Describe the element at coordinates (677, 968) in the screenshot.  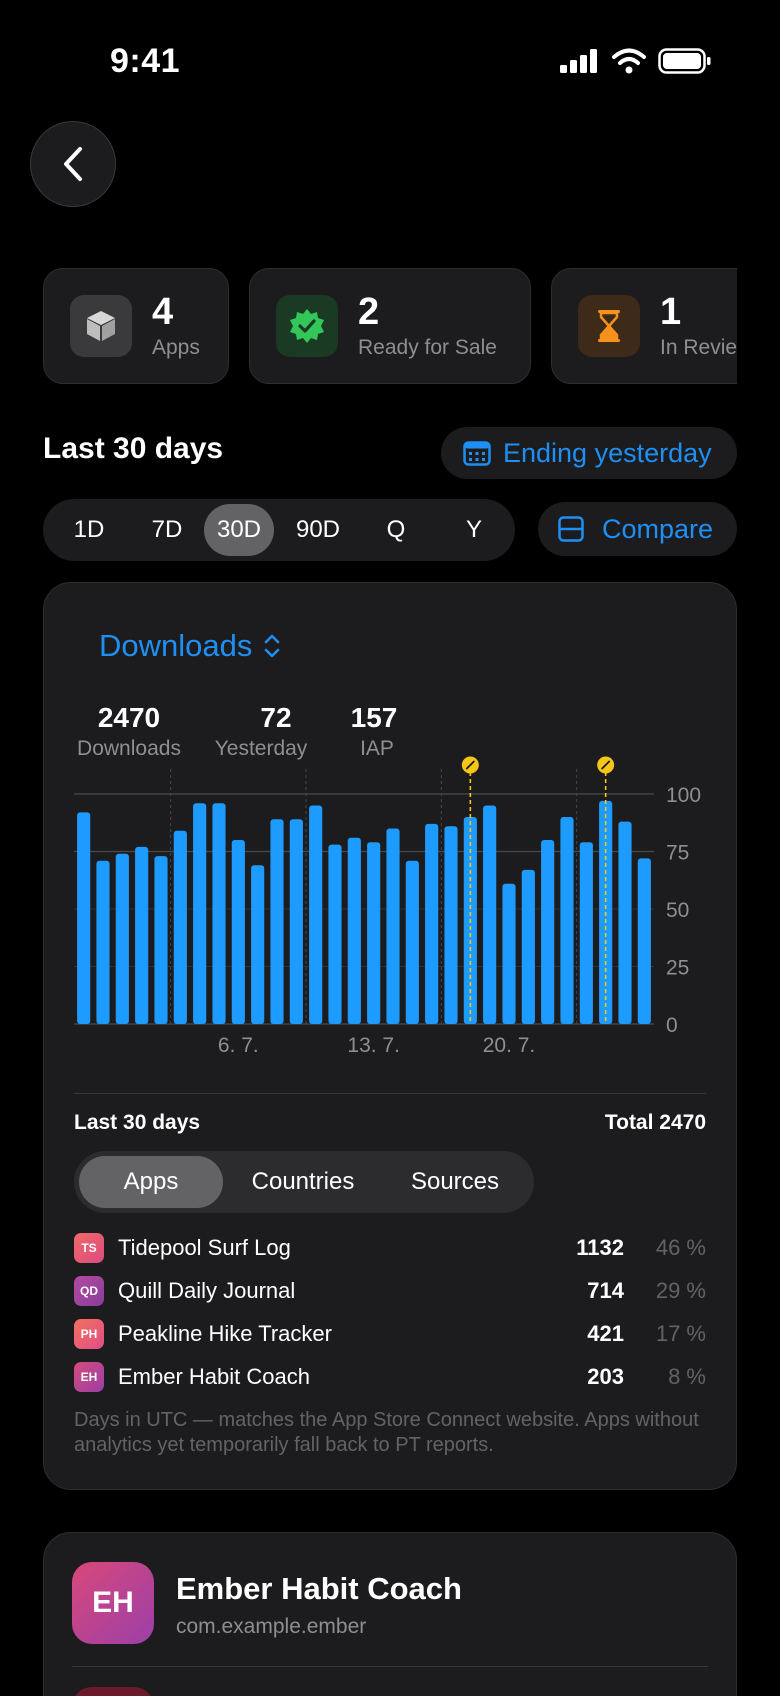
I see `y-tick-label: 25` at that location.